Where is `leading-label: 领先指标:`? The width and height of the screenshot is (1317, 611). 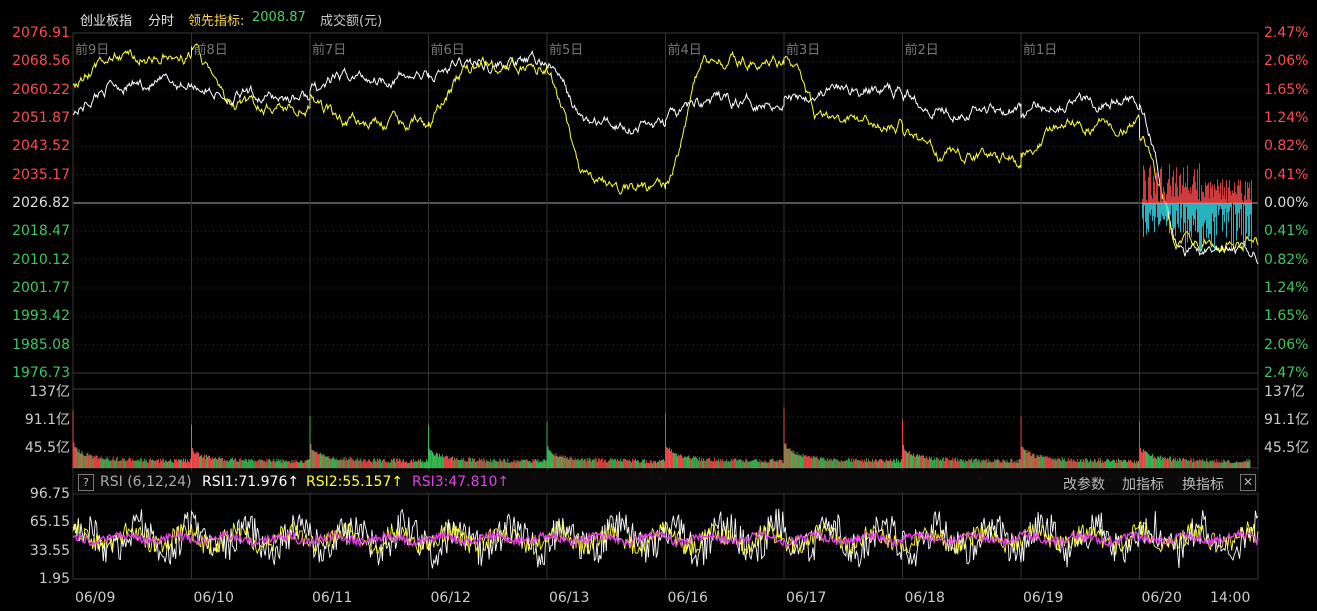 leading-label: 领先指标: is located at coordinates (216, 21).